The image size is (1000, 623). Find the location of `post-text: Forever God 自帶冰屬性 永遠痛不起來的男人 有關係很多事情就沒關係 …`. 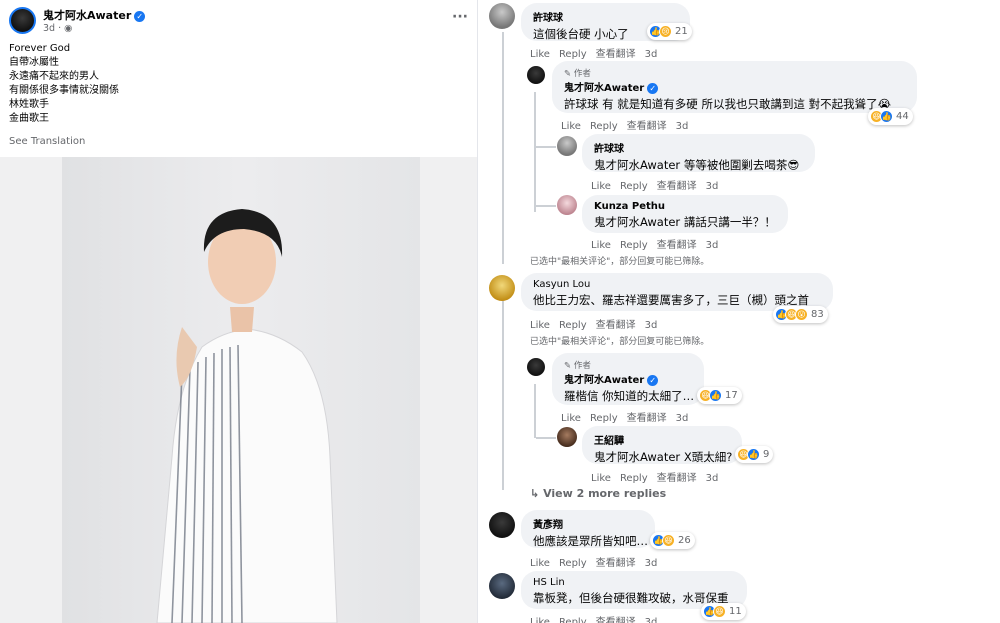

post-text: Forever God 自帶冰屬性 永遠痛不起來的男人 有關係很多事情就沒關係 … is located at coordinates (64, 84).